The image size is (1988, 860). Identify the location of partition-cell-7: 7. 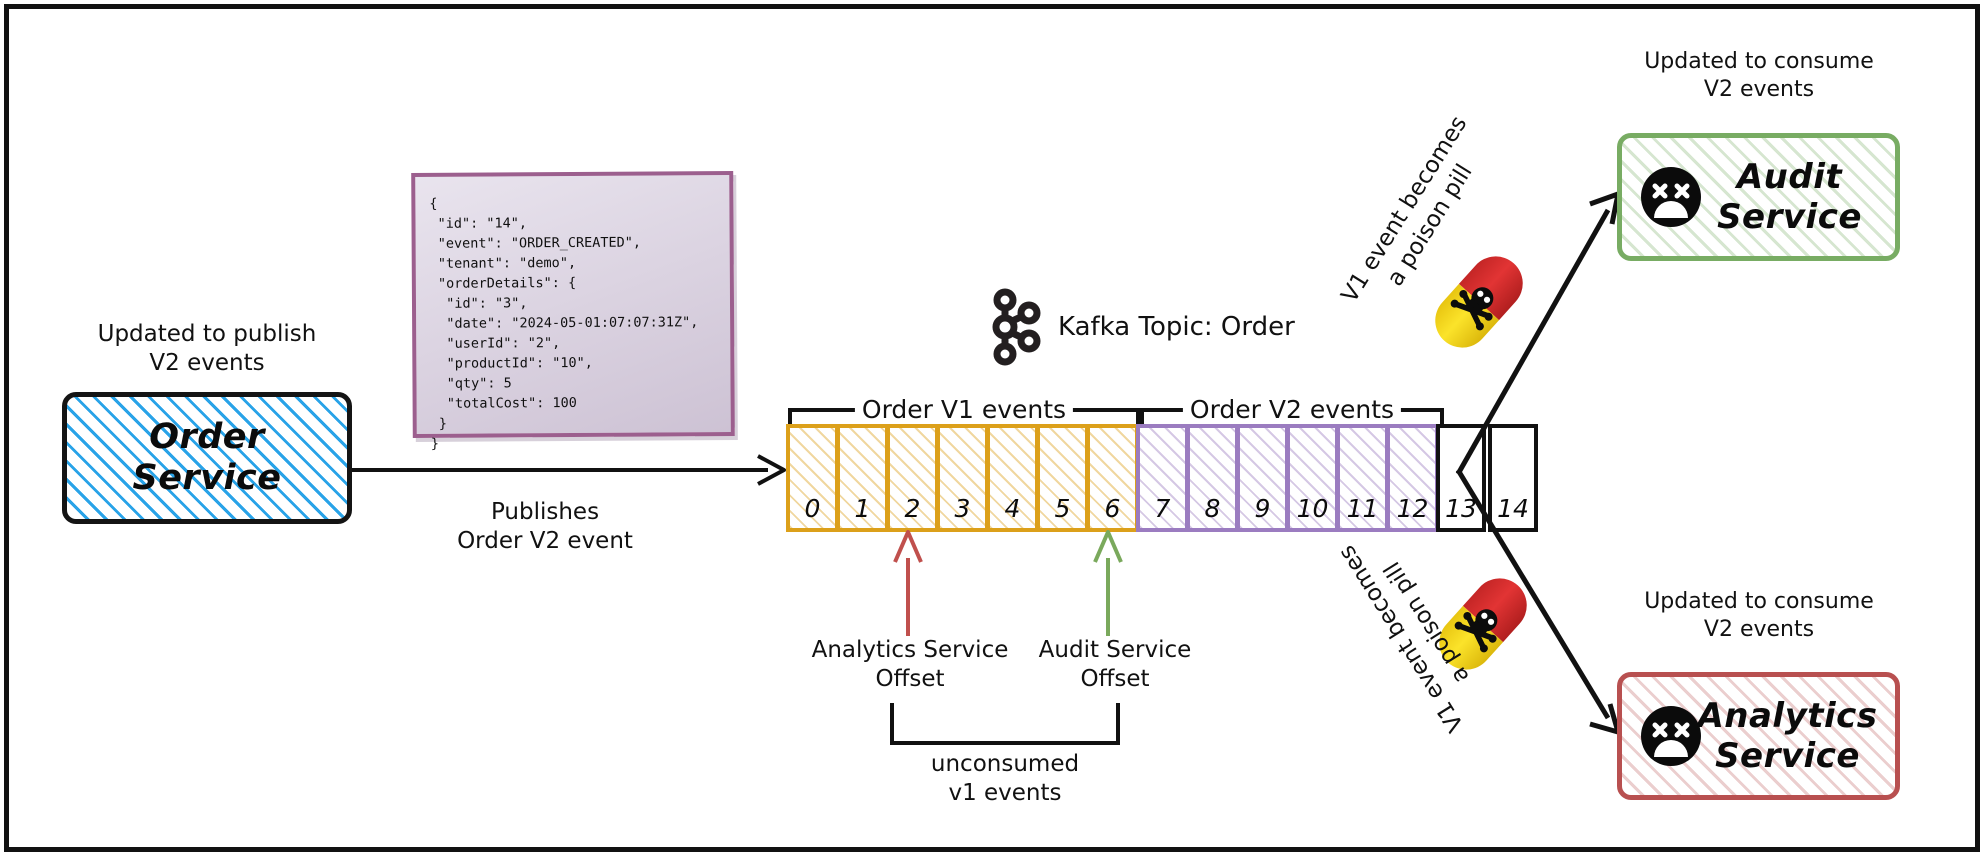
(1162, 478).